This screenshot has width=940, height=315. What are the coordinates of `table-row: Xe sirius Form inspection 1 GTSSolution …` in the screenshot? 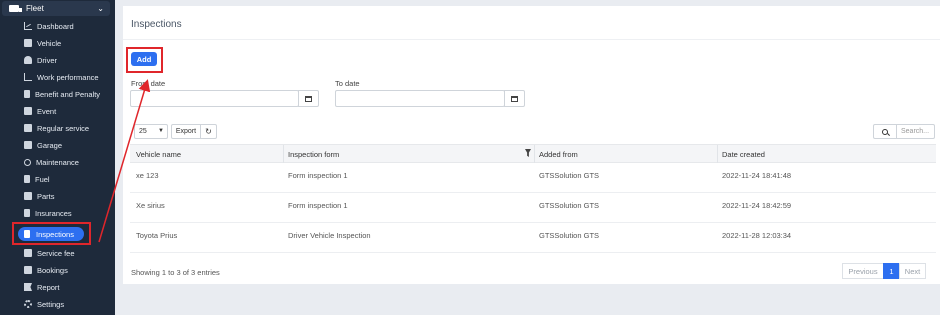 It's located at (533, 208).